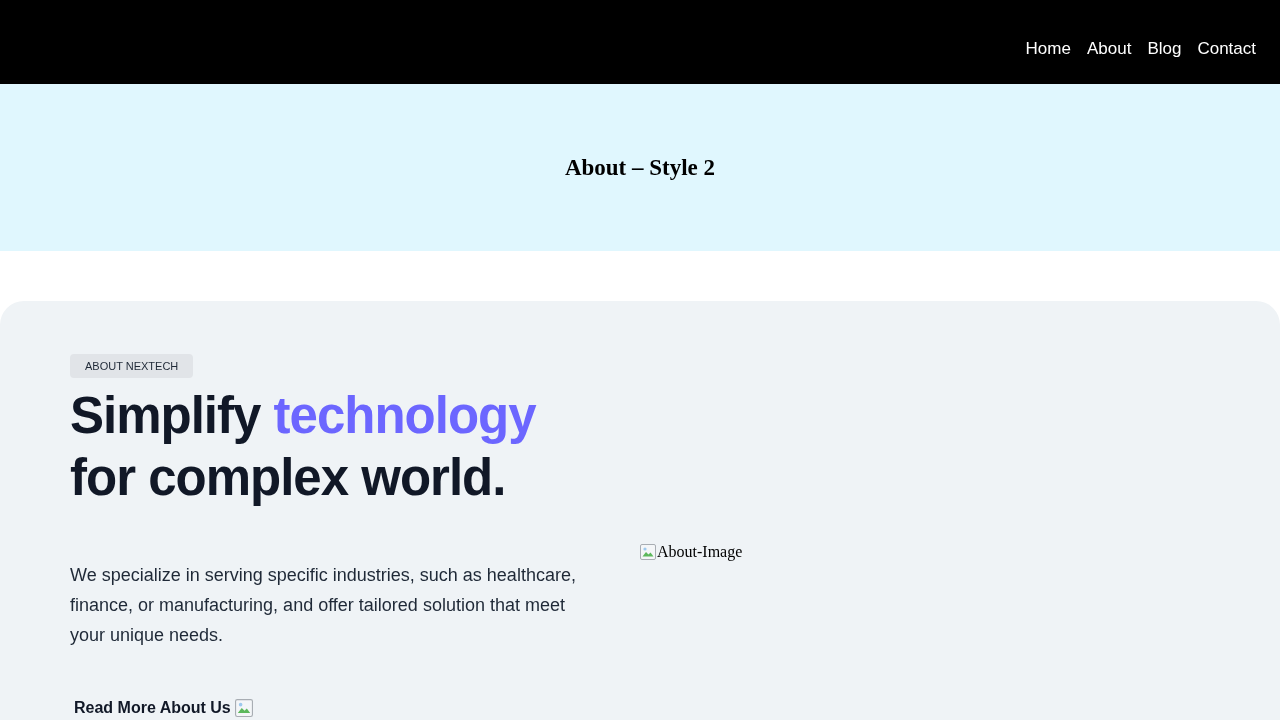  I want to click on description: We specialize in serving specific industries, such as healthcare, finance, or manufacturing, and offer tailored solution that meet your unique needs., so click(323, 605).